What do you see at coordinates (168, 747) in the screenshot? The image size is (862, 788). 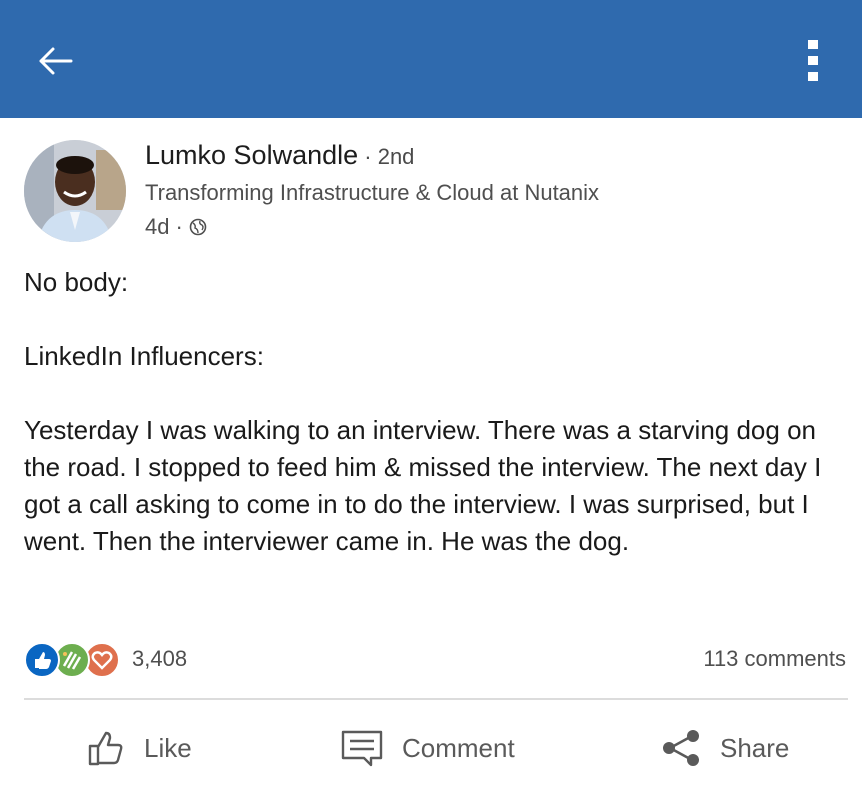 I see `like-label: Like` at bounding box center [168, 747].